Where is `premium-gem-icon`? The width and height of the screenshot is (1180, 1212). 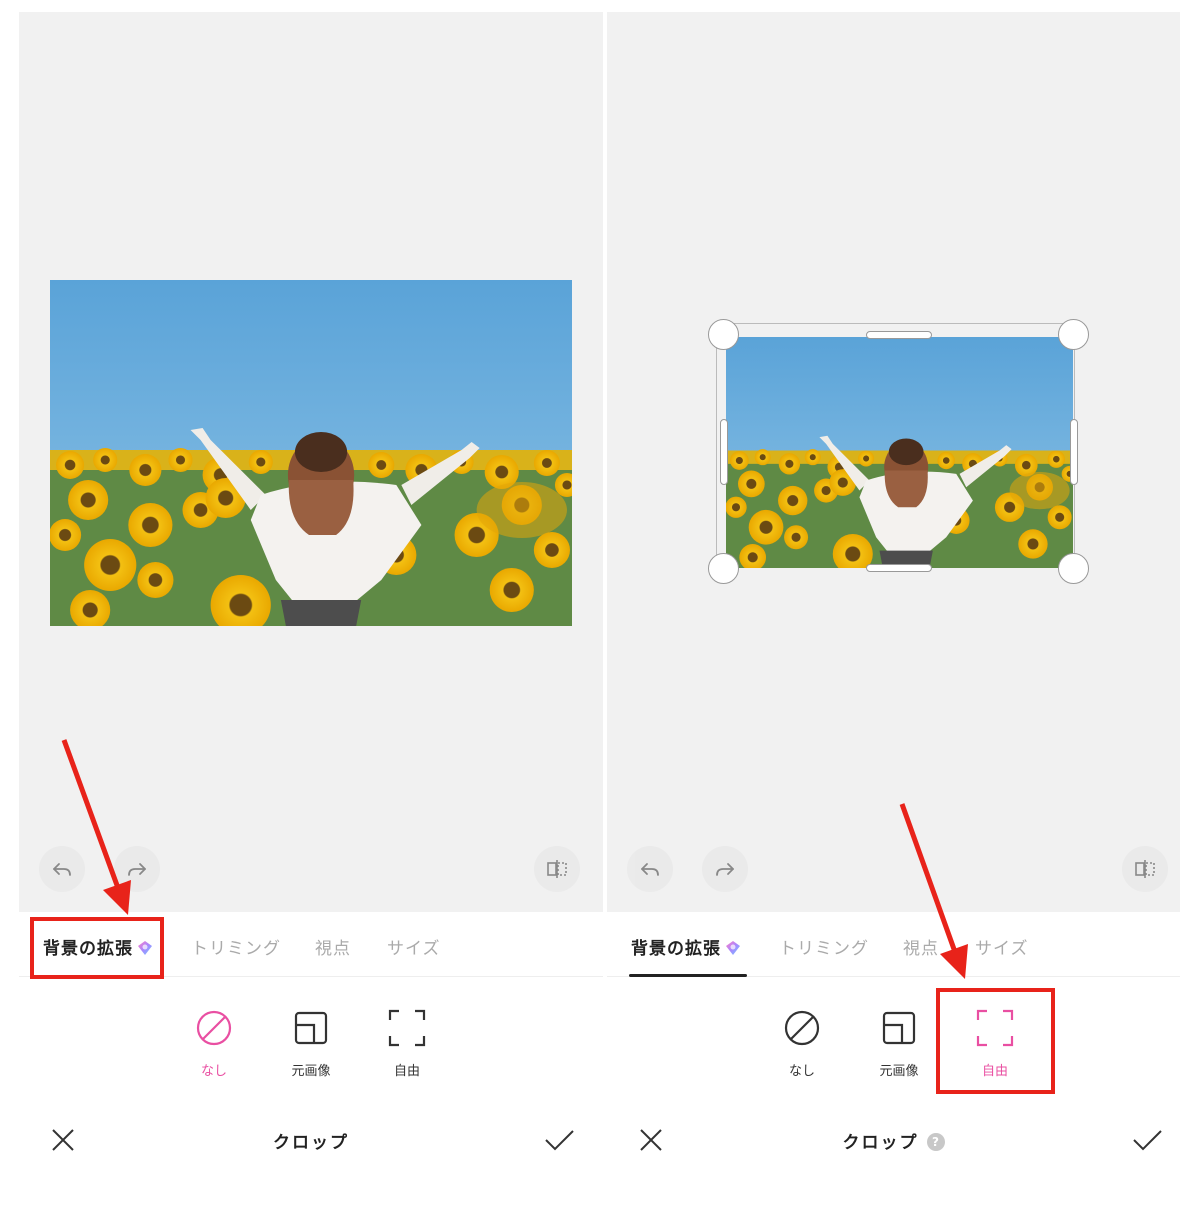 premium-gem-icon is located at coordinates (733, 948).